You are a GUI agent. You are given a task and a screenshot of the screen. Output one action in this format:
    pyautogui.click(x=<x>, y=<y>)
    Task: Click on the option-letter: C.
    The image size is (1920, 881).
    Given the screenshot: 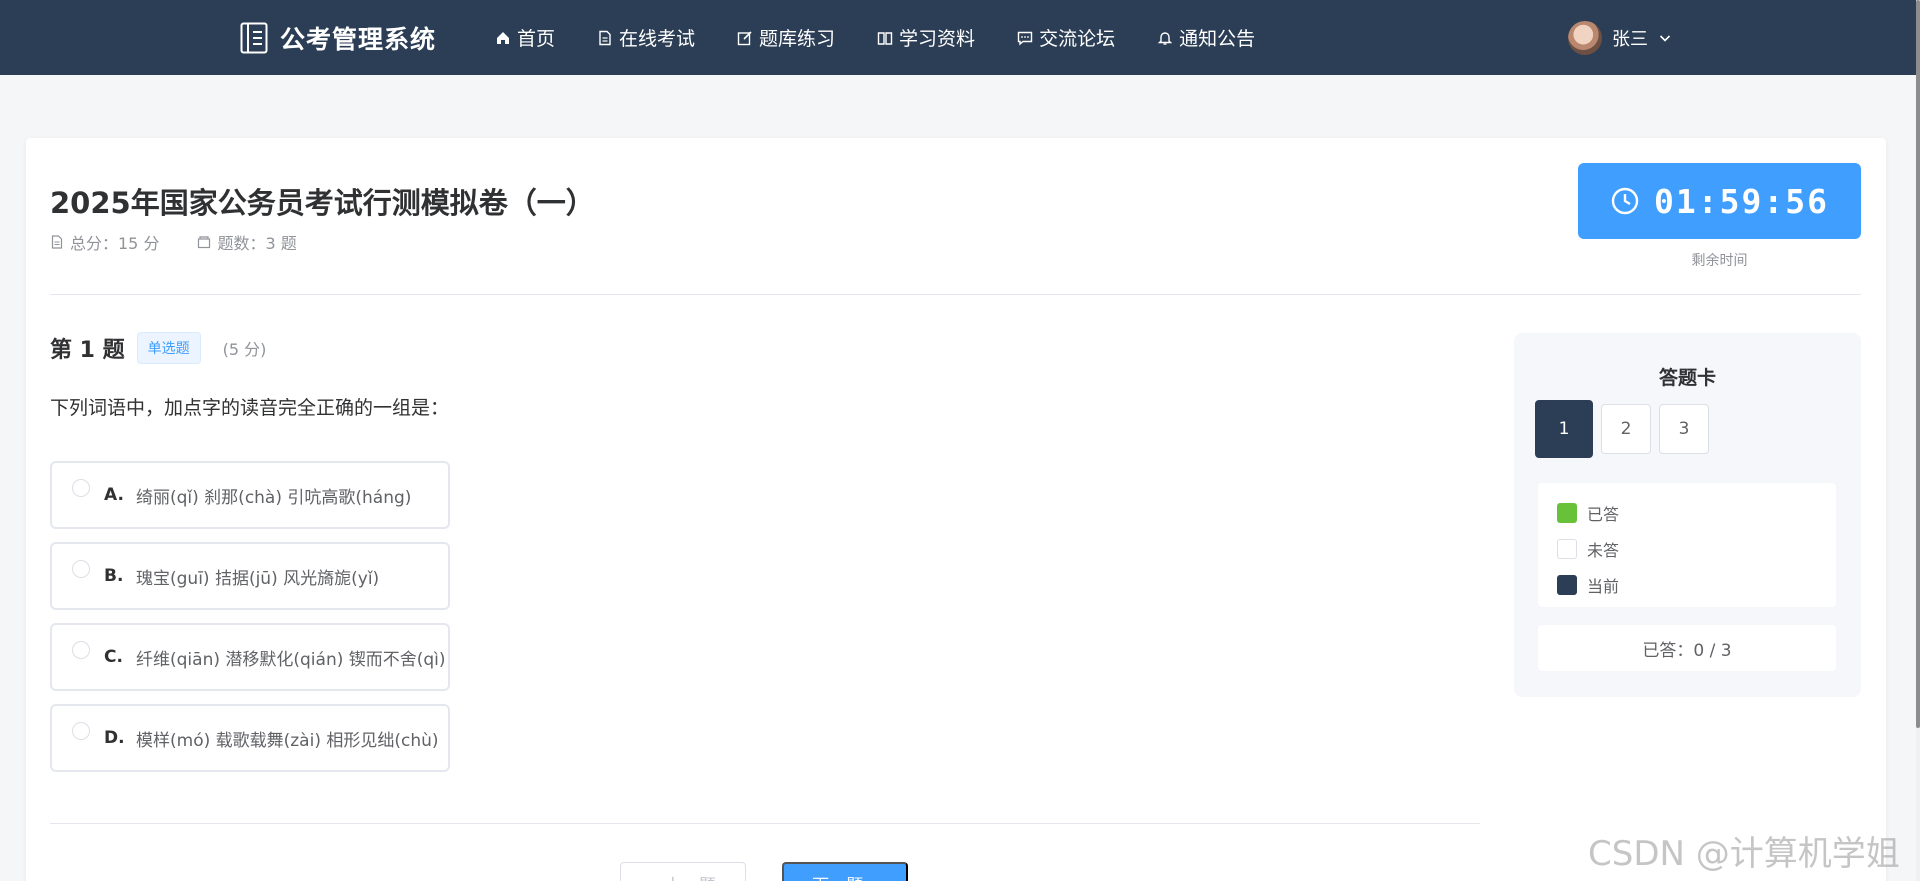 What is the action you would take?
    pyautogui.click(x=113, y=657)
    